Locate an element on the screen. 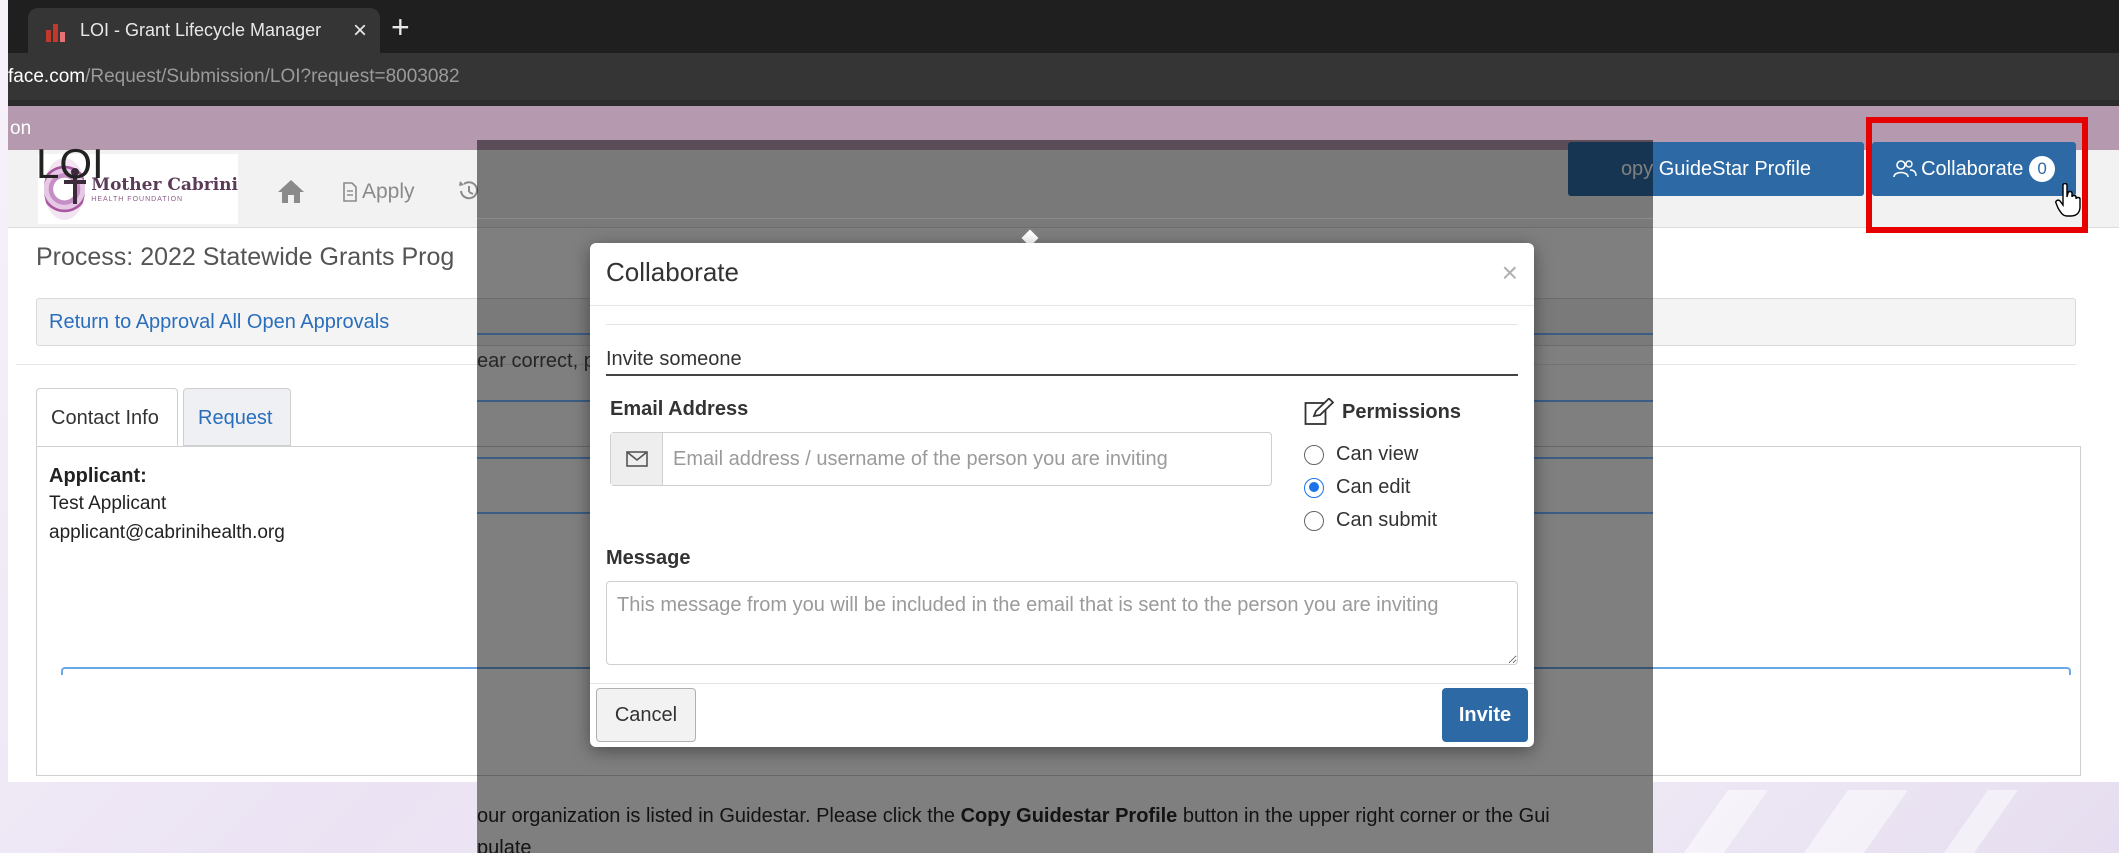  can-edit-label: Can edit is located at coordinates (1373, 487).